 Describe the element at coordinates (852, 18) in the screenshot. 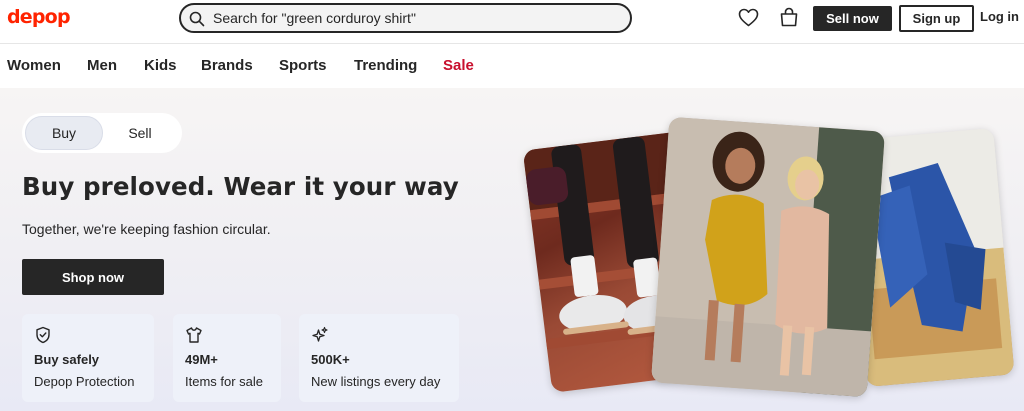

I see `sell-now-button: Sell now` at that location.